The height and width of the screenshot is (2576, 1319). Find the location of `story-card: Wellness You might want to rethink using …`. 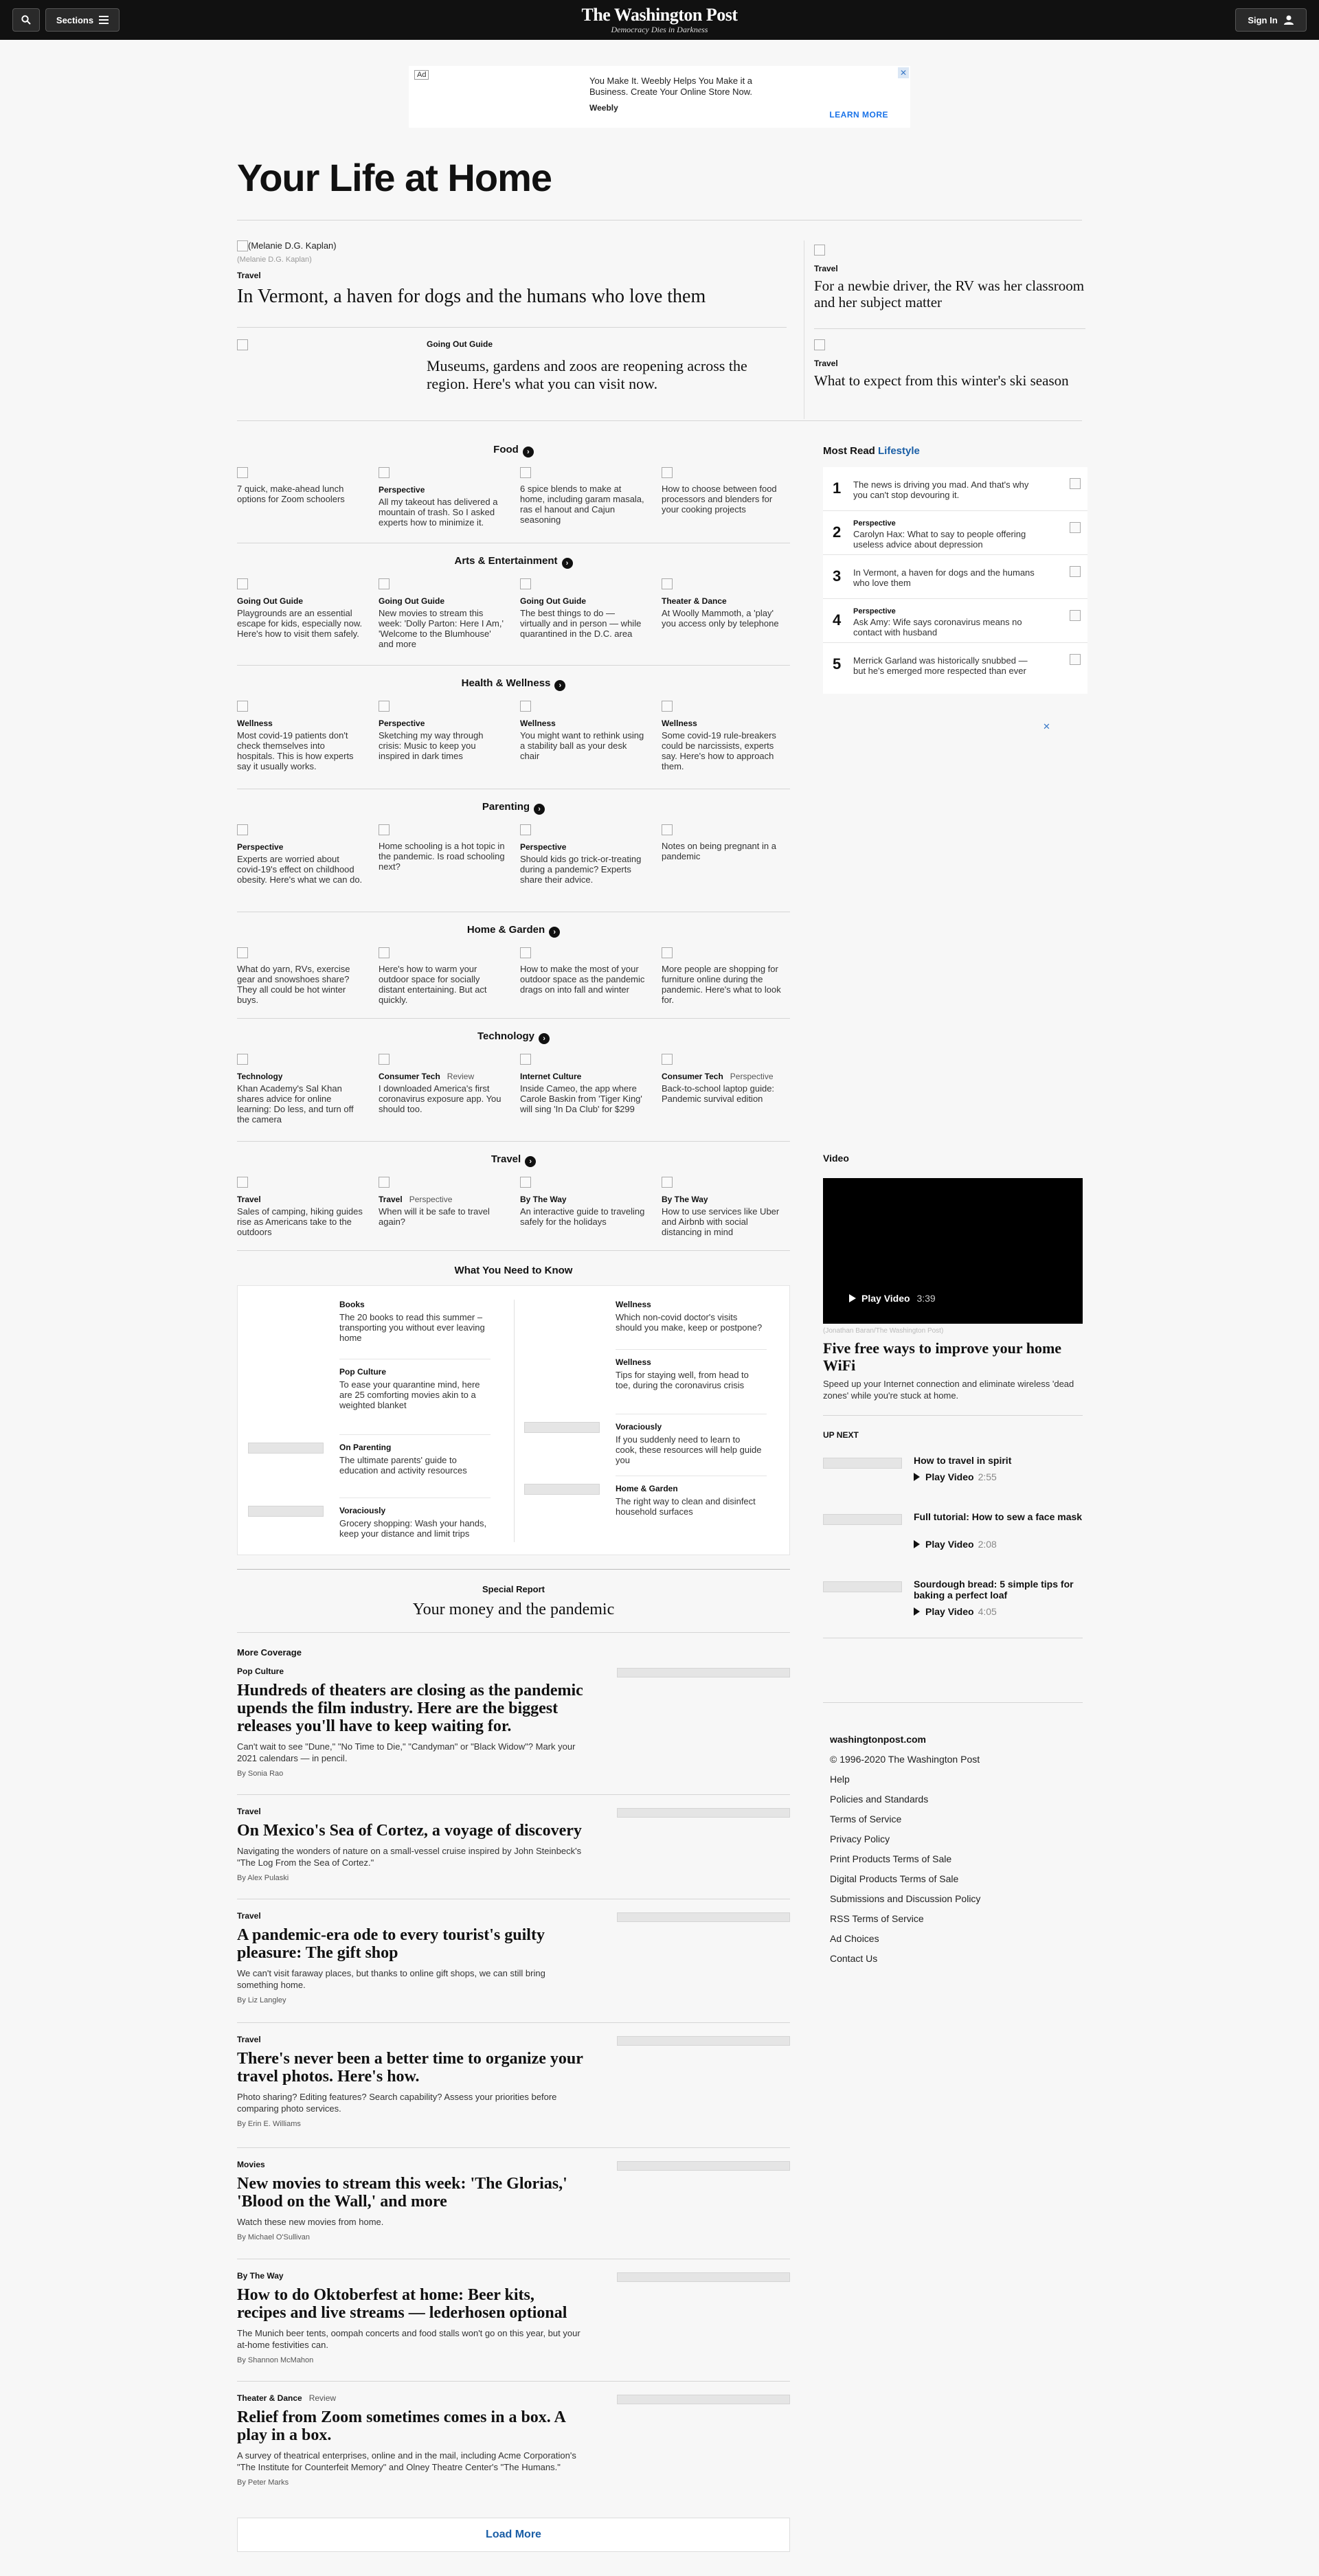

story-card: Wellness You might want to rethink using … is located at coordinates (584, 731).